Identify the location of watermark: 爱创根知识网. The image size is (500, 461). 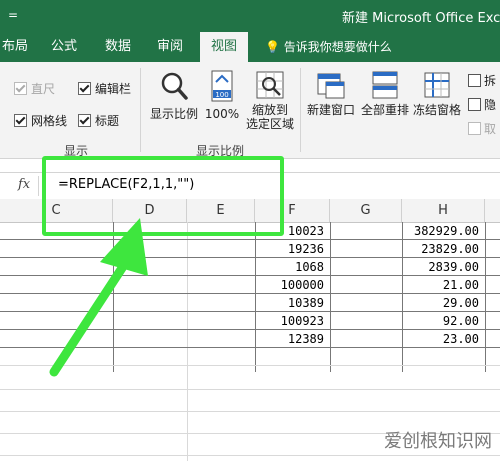
(438, 441).